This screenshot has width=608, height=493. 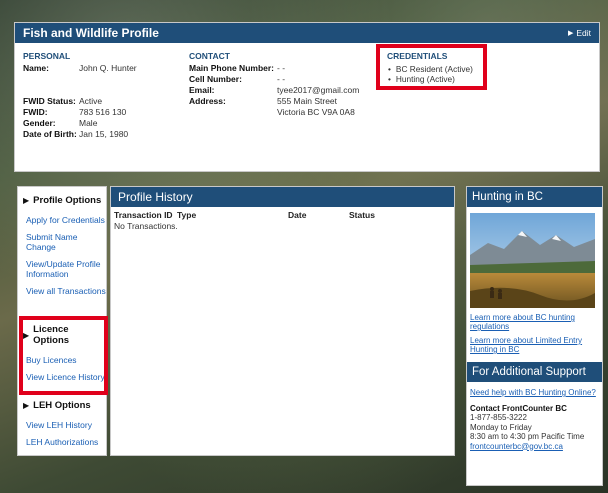 I want to click on view-leh-history-link: View LEH History, so click(x=62, y=425).